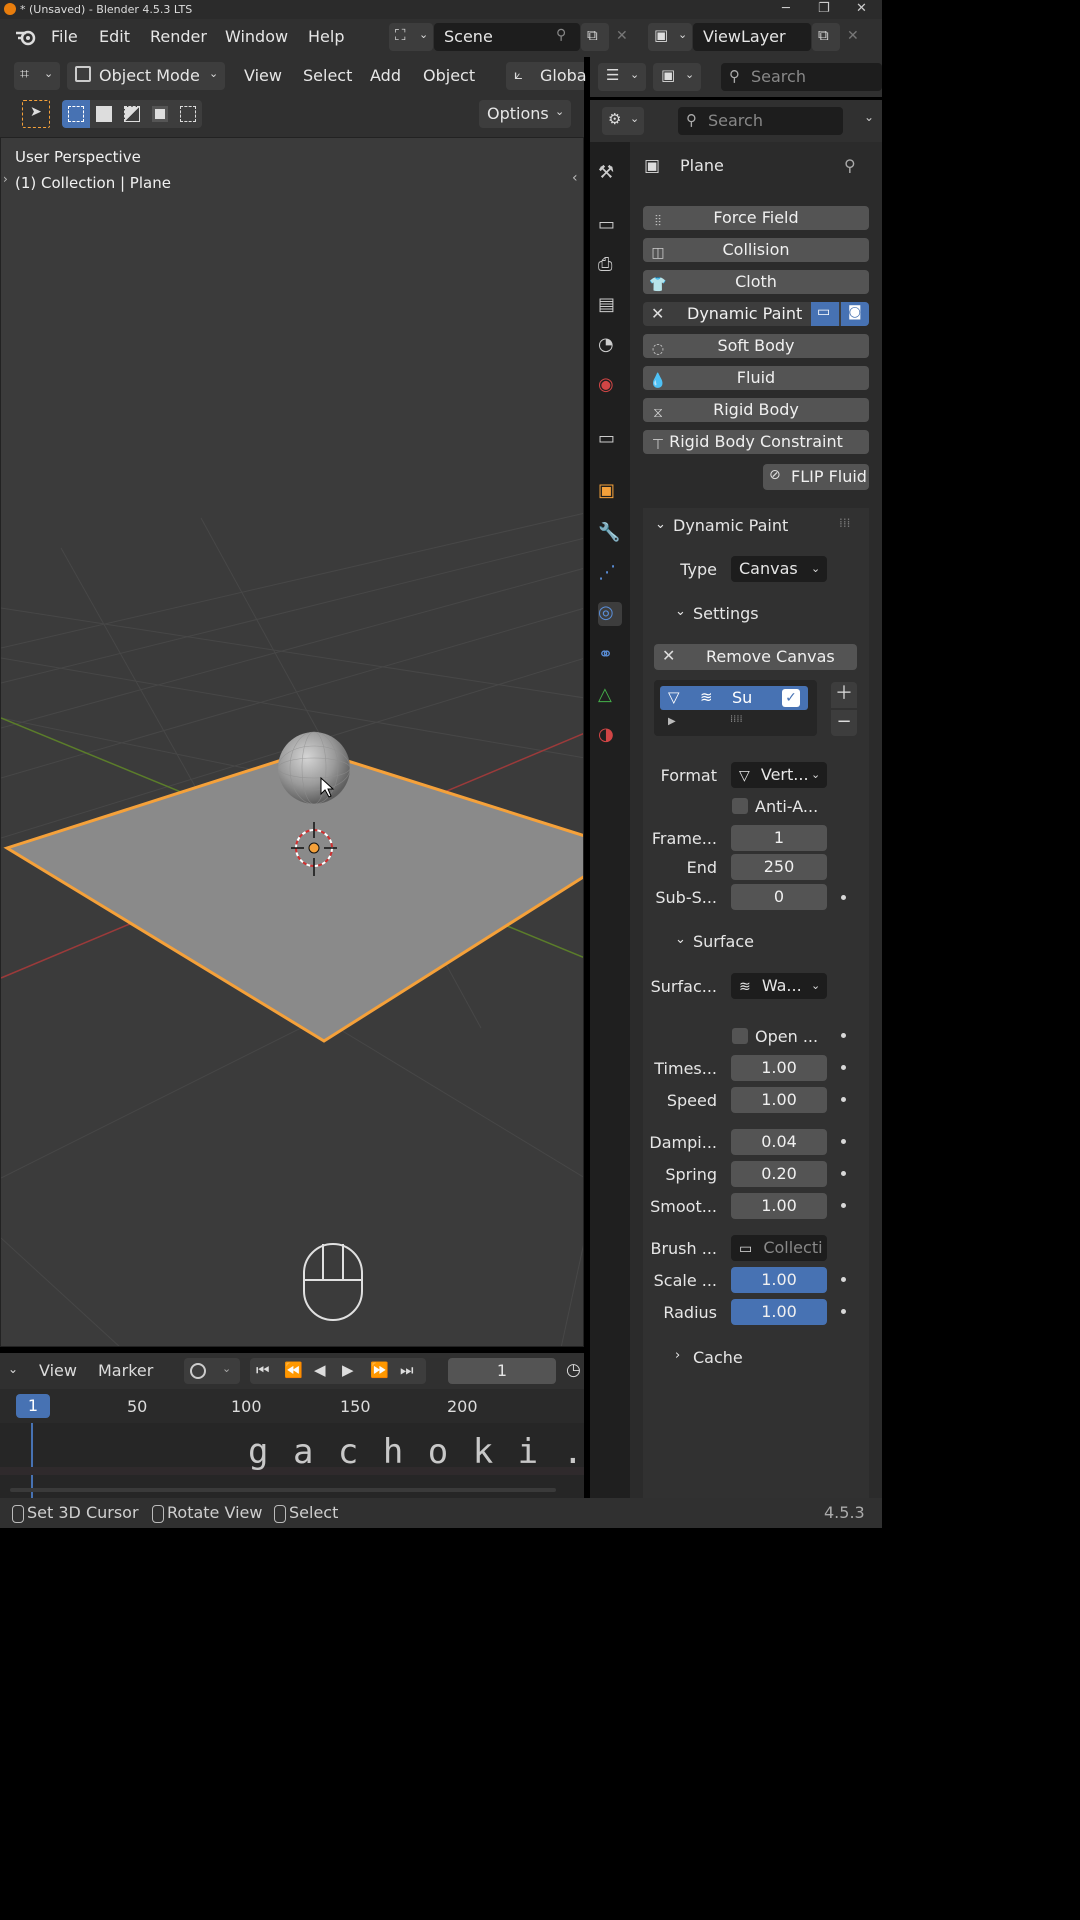  I want to click on view-layer-tab-icon: ▤, so click(610, 306).